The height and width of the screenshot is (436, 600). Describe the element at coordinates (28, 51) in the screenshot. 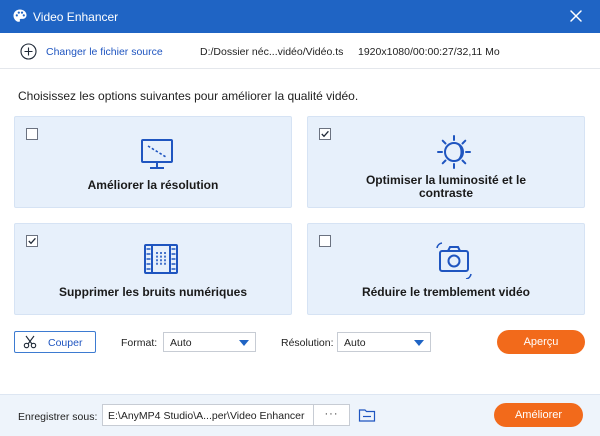

I see `add-circle-icon` at that location.